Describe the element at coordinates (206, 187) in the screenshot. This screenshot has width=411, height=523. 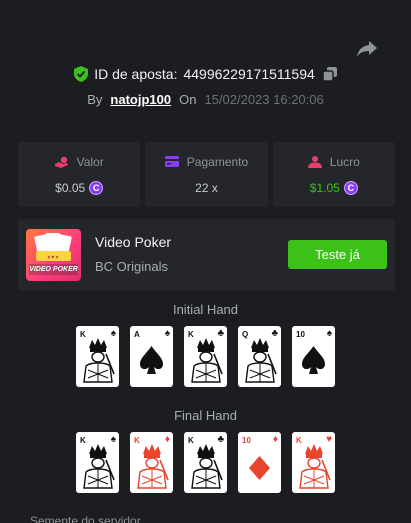
I see `stat-pagamento-value: 22 x` at that location.